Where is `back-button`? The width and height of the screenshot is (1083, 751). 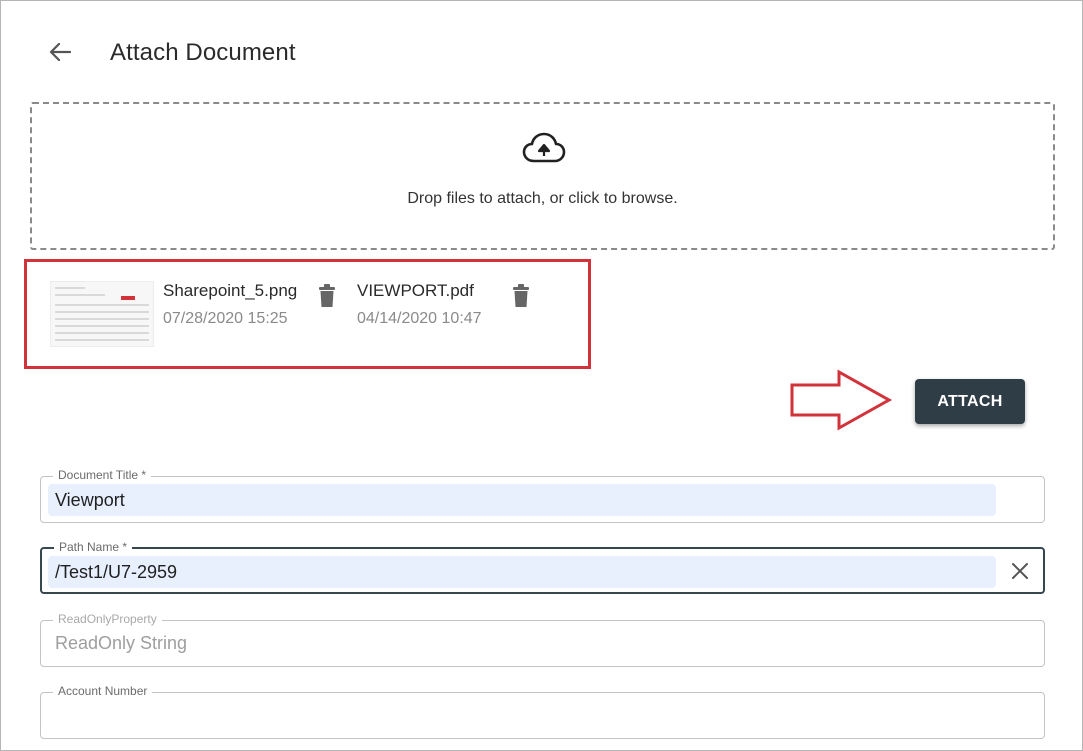 back-button is located at coordinates (60, 52).